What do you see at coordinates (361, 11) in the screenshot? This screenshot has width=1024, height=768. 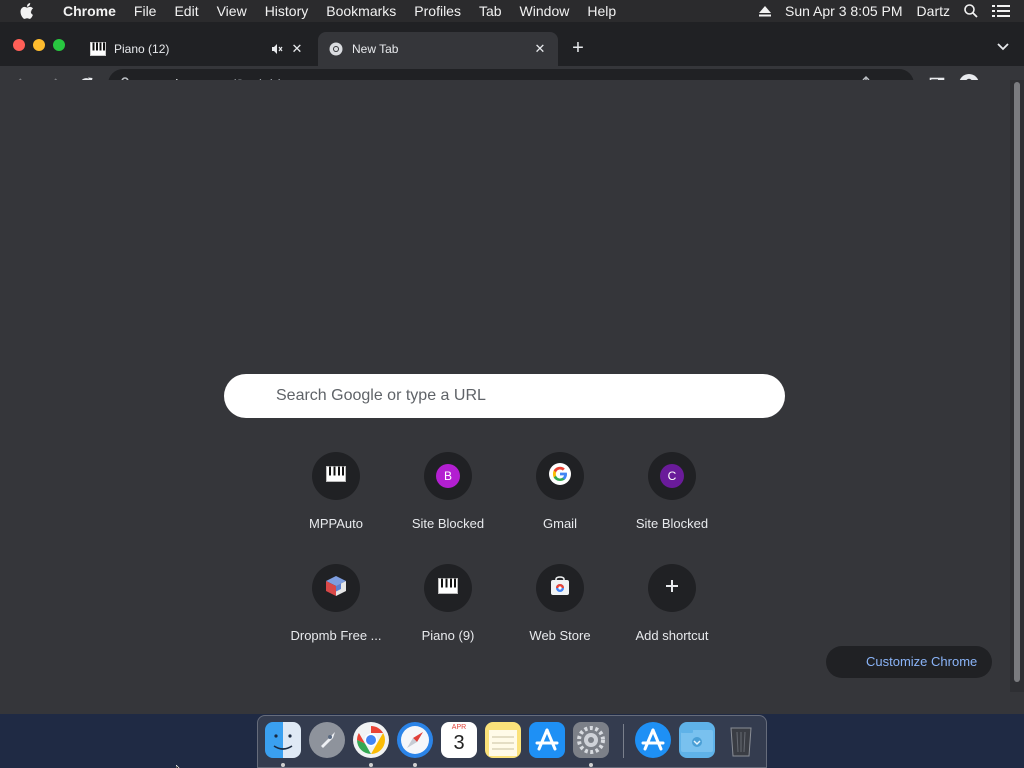 I see `menu-bookmarks: Bookmarks` at bounding box center [361, 11].